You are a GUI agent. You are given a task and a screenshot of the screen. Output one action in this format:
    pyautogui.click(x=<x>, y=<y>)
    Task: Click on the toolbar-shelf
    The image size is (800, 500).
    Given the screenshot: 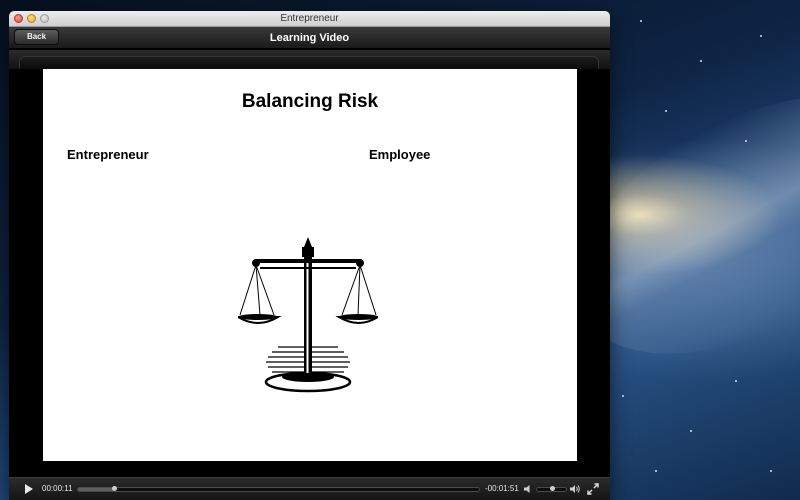 What is the action you would take?
    pyautogui.click(x=309, y=59)
    